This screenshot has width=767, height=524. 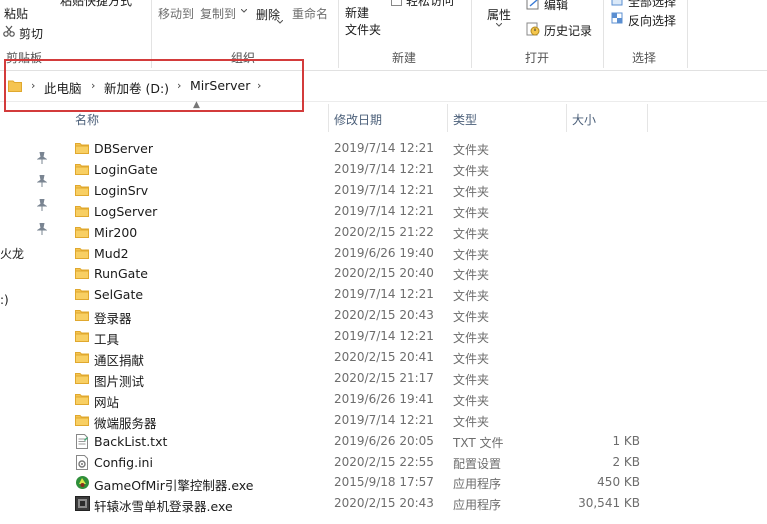 What do you see at coordinates (111, 253) in the screenshot?
I see `file-name: Mud2` at bounding box center [111, 253].